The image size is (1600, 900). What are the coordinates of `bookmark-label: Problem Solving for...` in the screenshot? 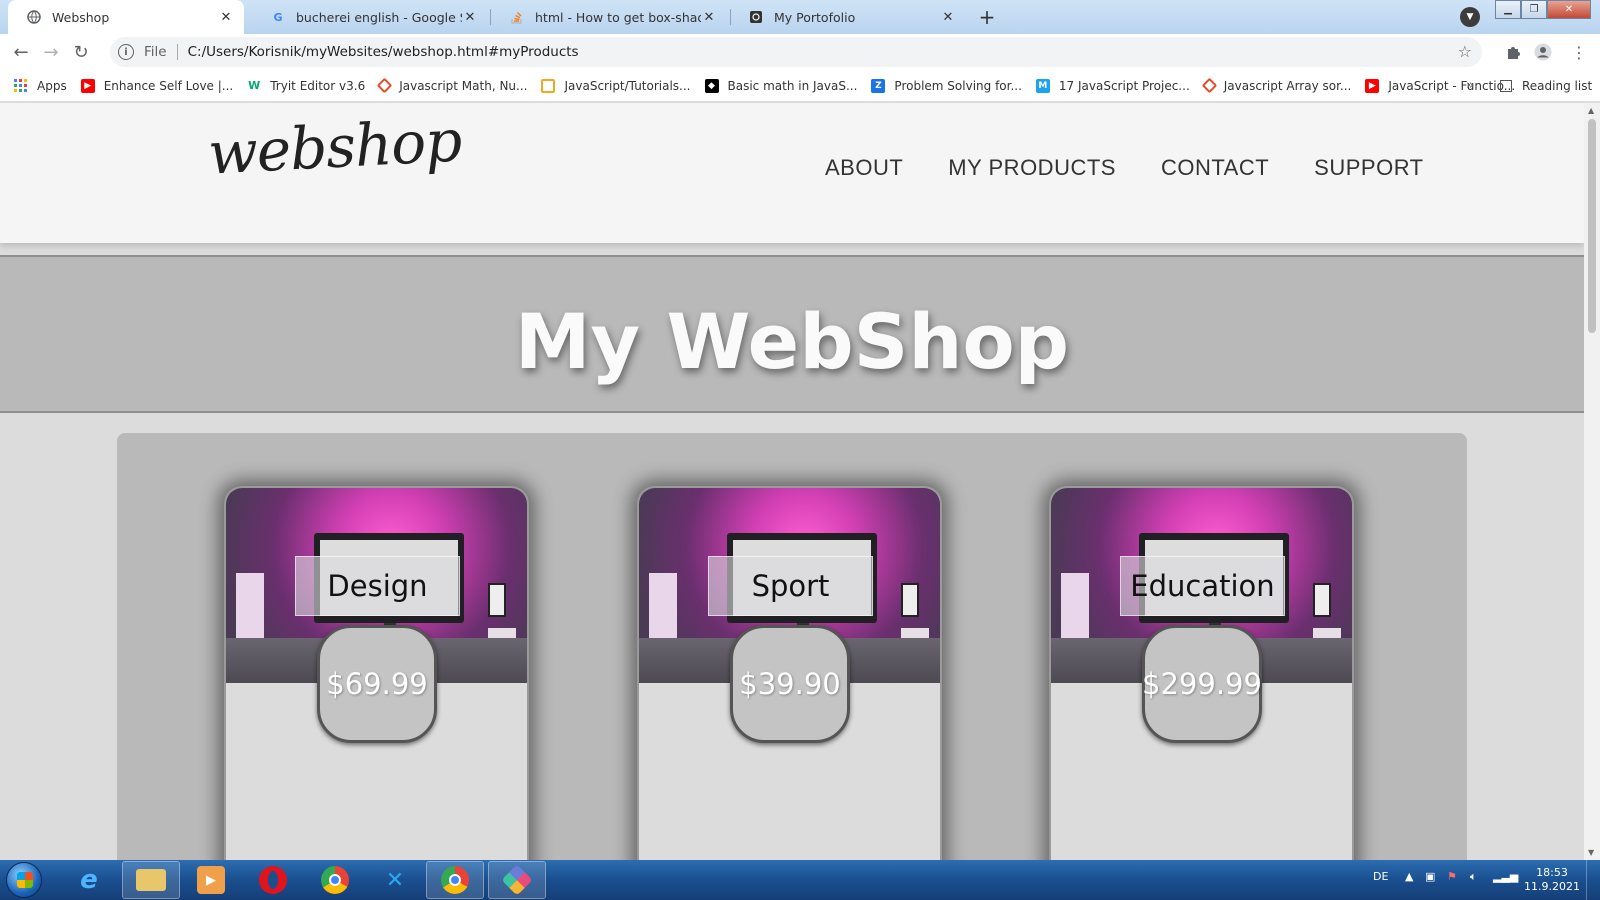 It's located at (958, 85).